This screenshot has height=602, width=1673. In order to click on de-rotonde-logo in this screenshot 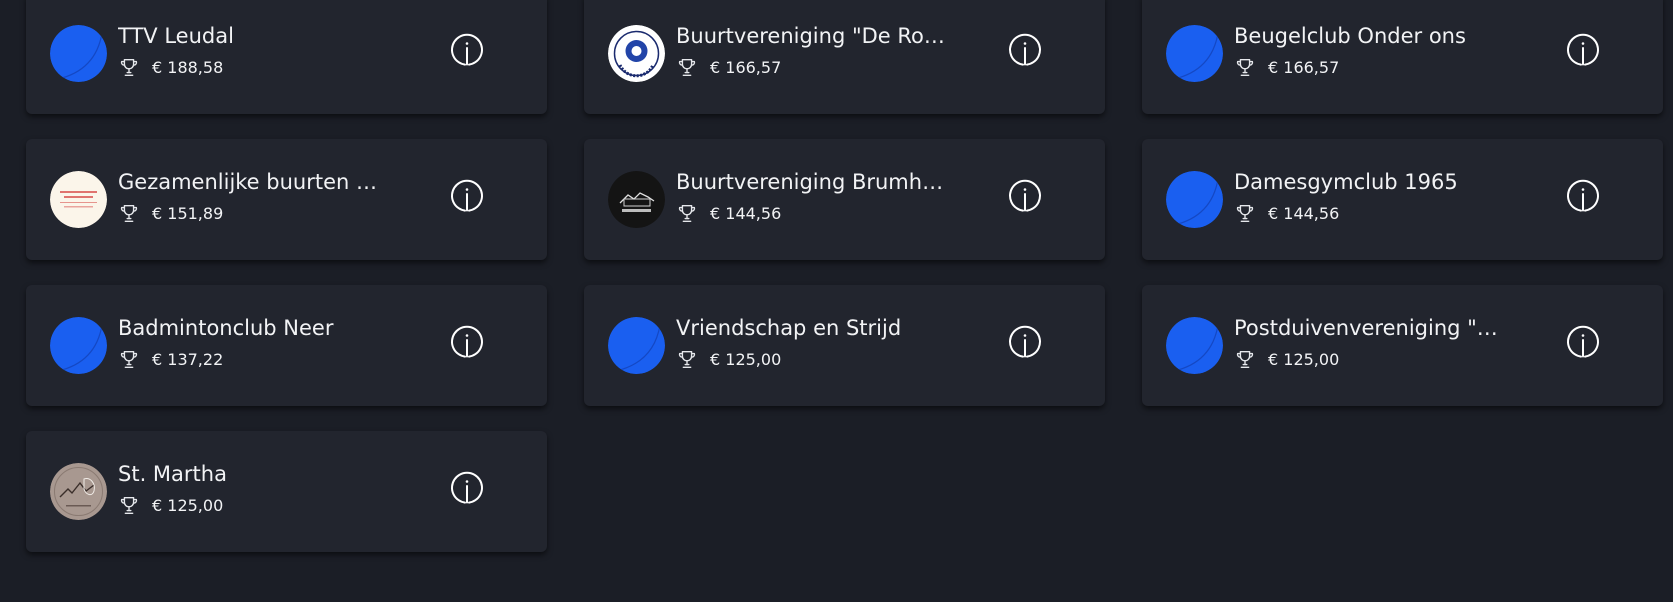, I will do `click(636, 53)`.